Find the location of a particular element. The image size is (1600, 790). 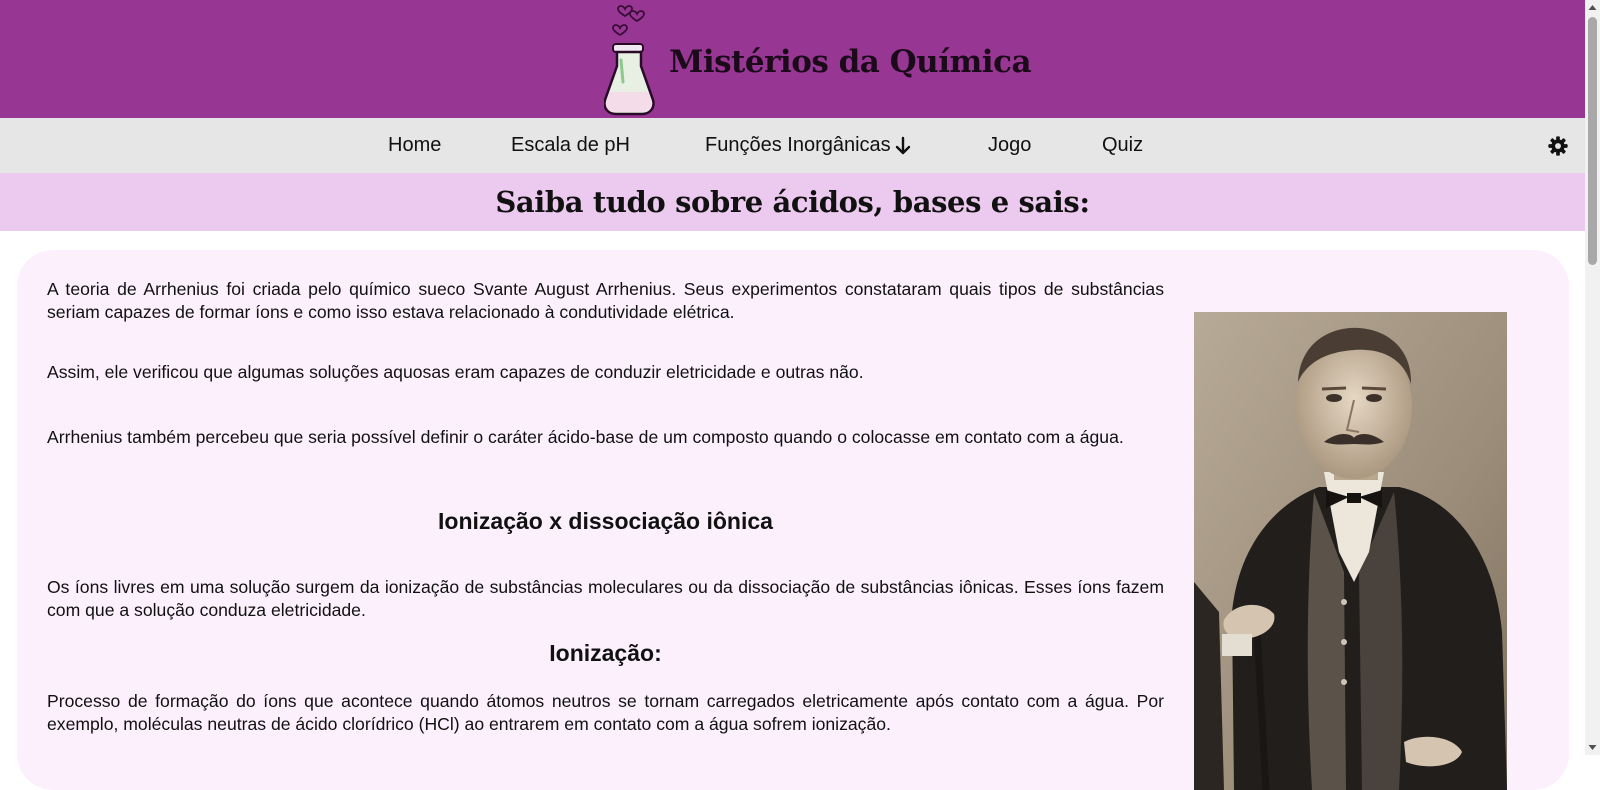

page-title: Saiba tudo sobre ácidos, bases e sais: is located at coordinates (792, 202).